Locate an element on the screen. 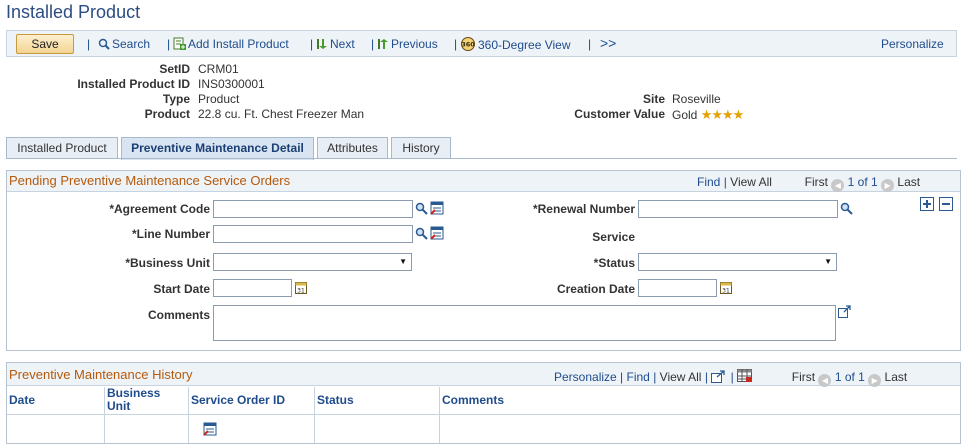  creation-date-input is located at coordinates (677, 288).